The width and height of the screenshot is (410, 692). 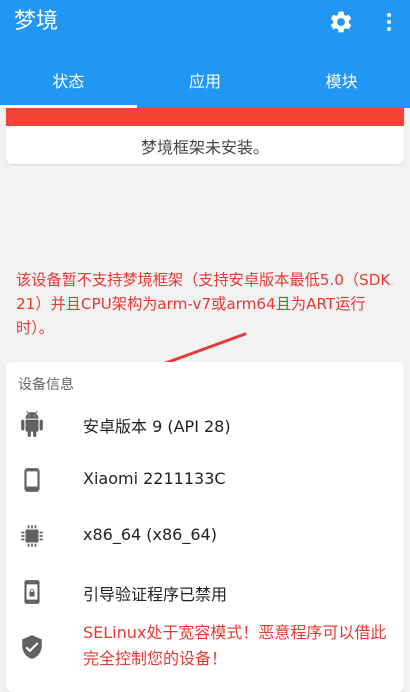 I want to click on list-item-selinux: SELinux处于宽容模式！恶意程序可以借此完全控制您的设备！, so click(x=205, y=651).